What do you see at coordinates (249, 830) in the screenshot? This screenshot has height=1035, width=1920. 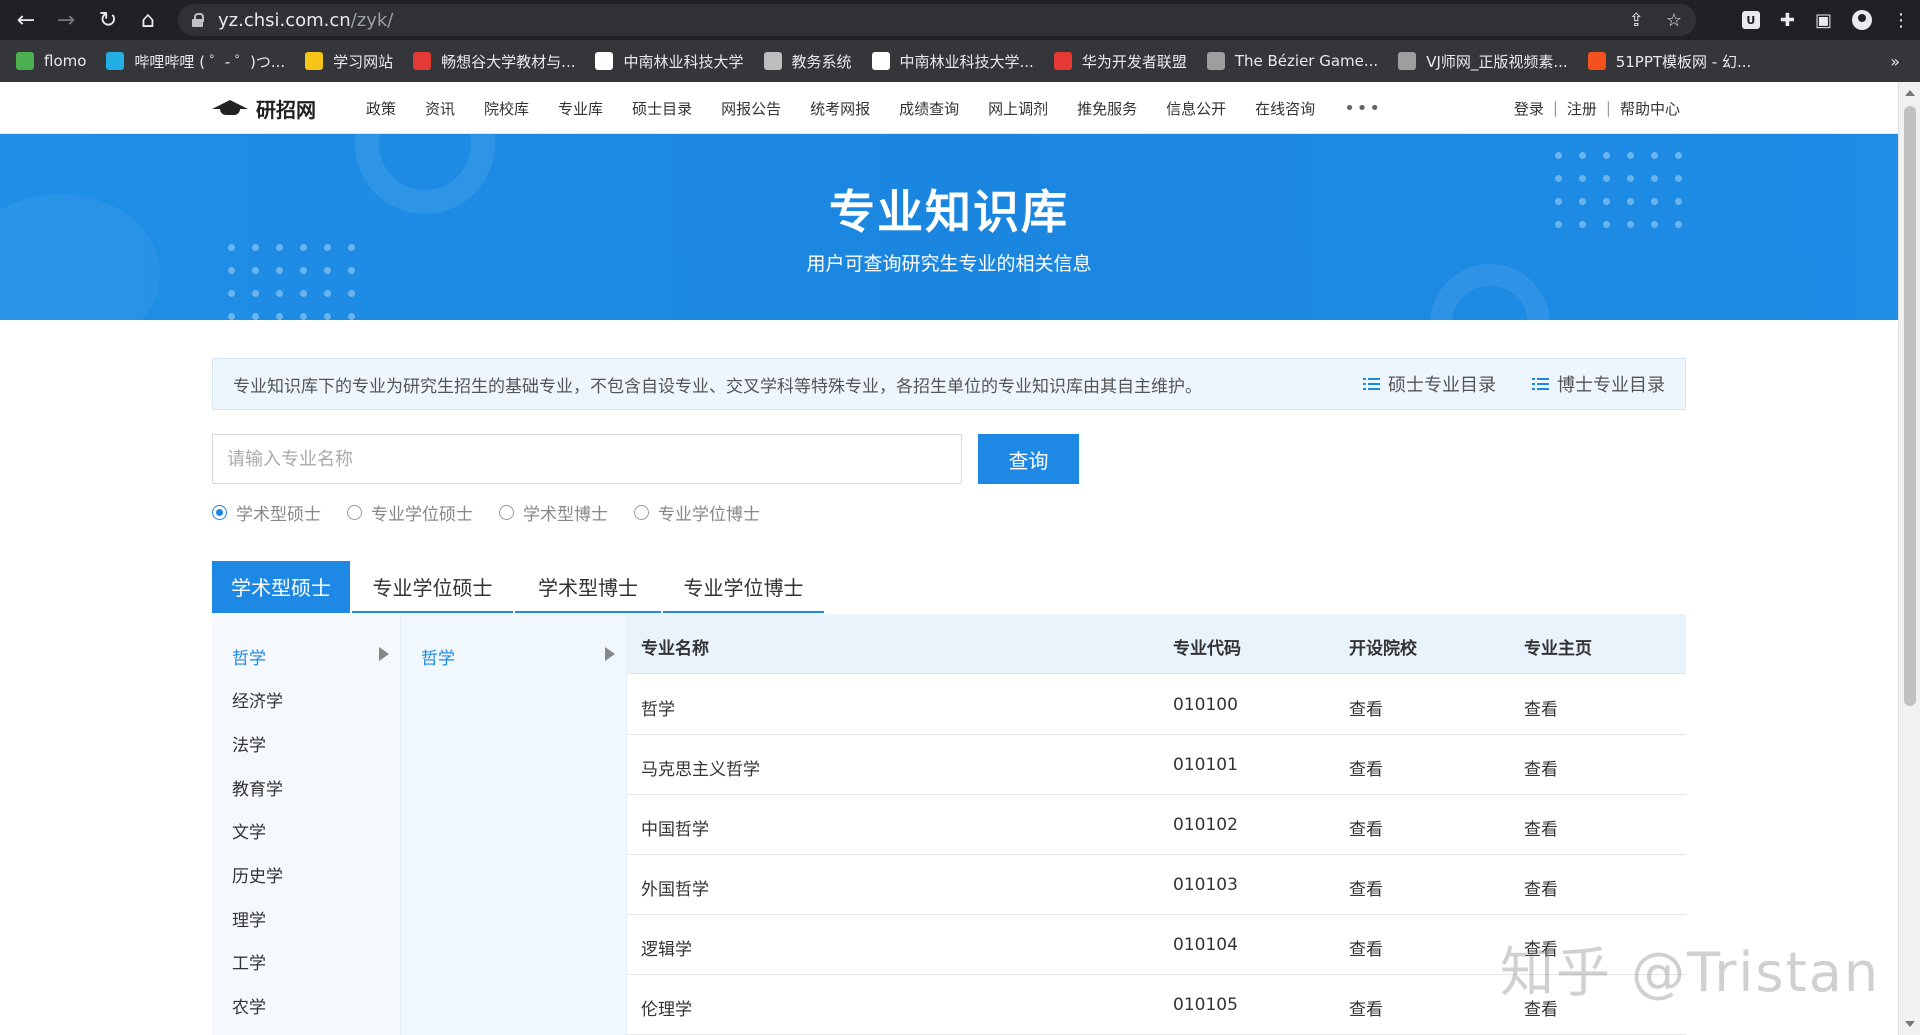 I see `discipline-item: 文学` at bounding box center [249, 830].